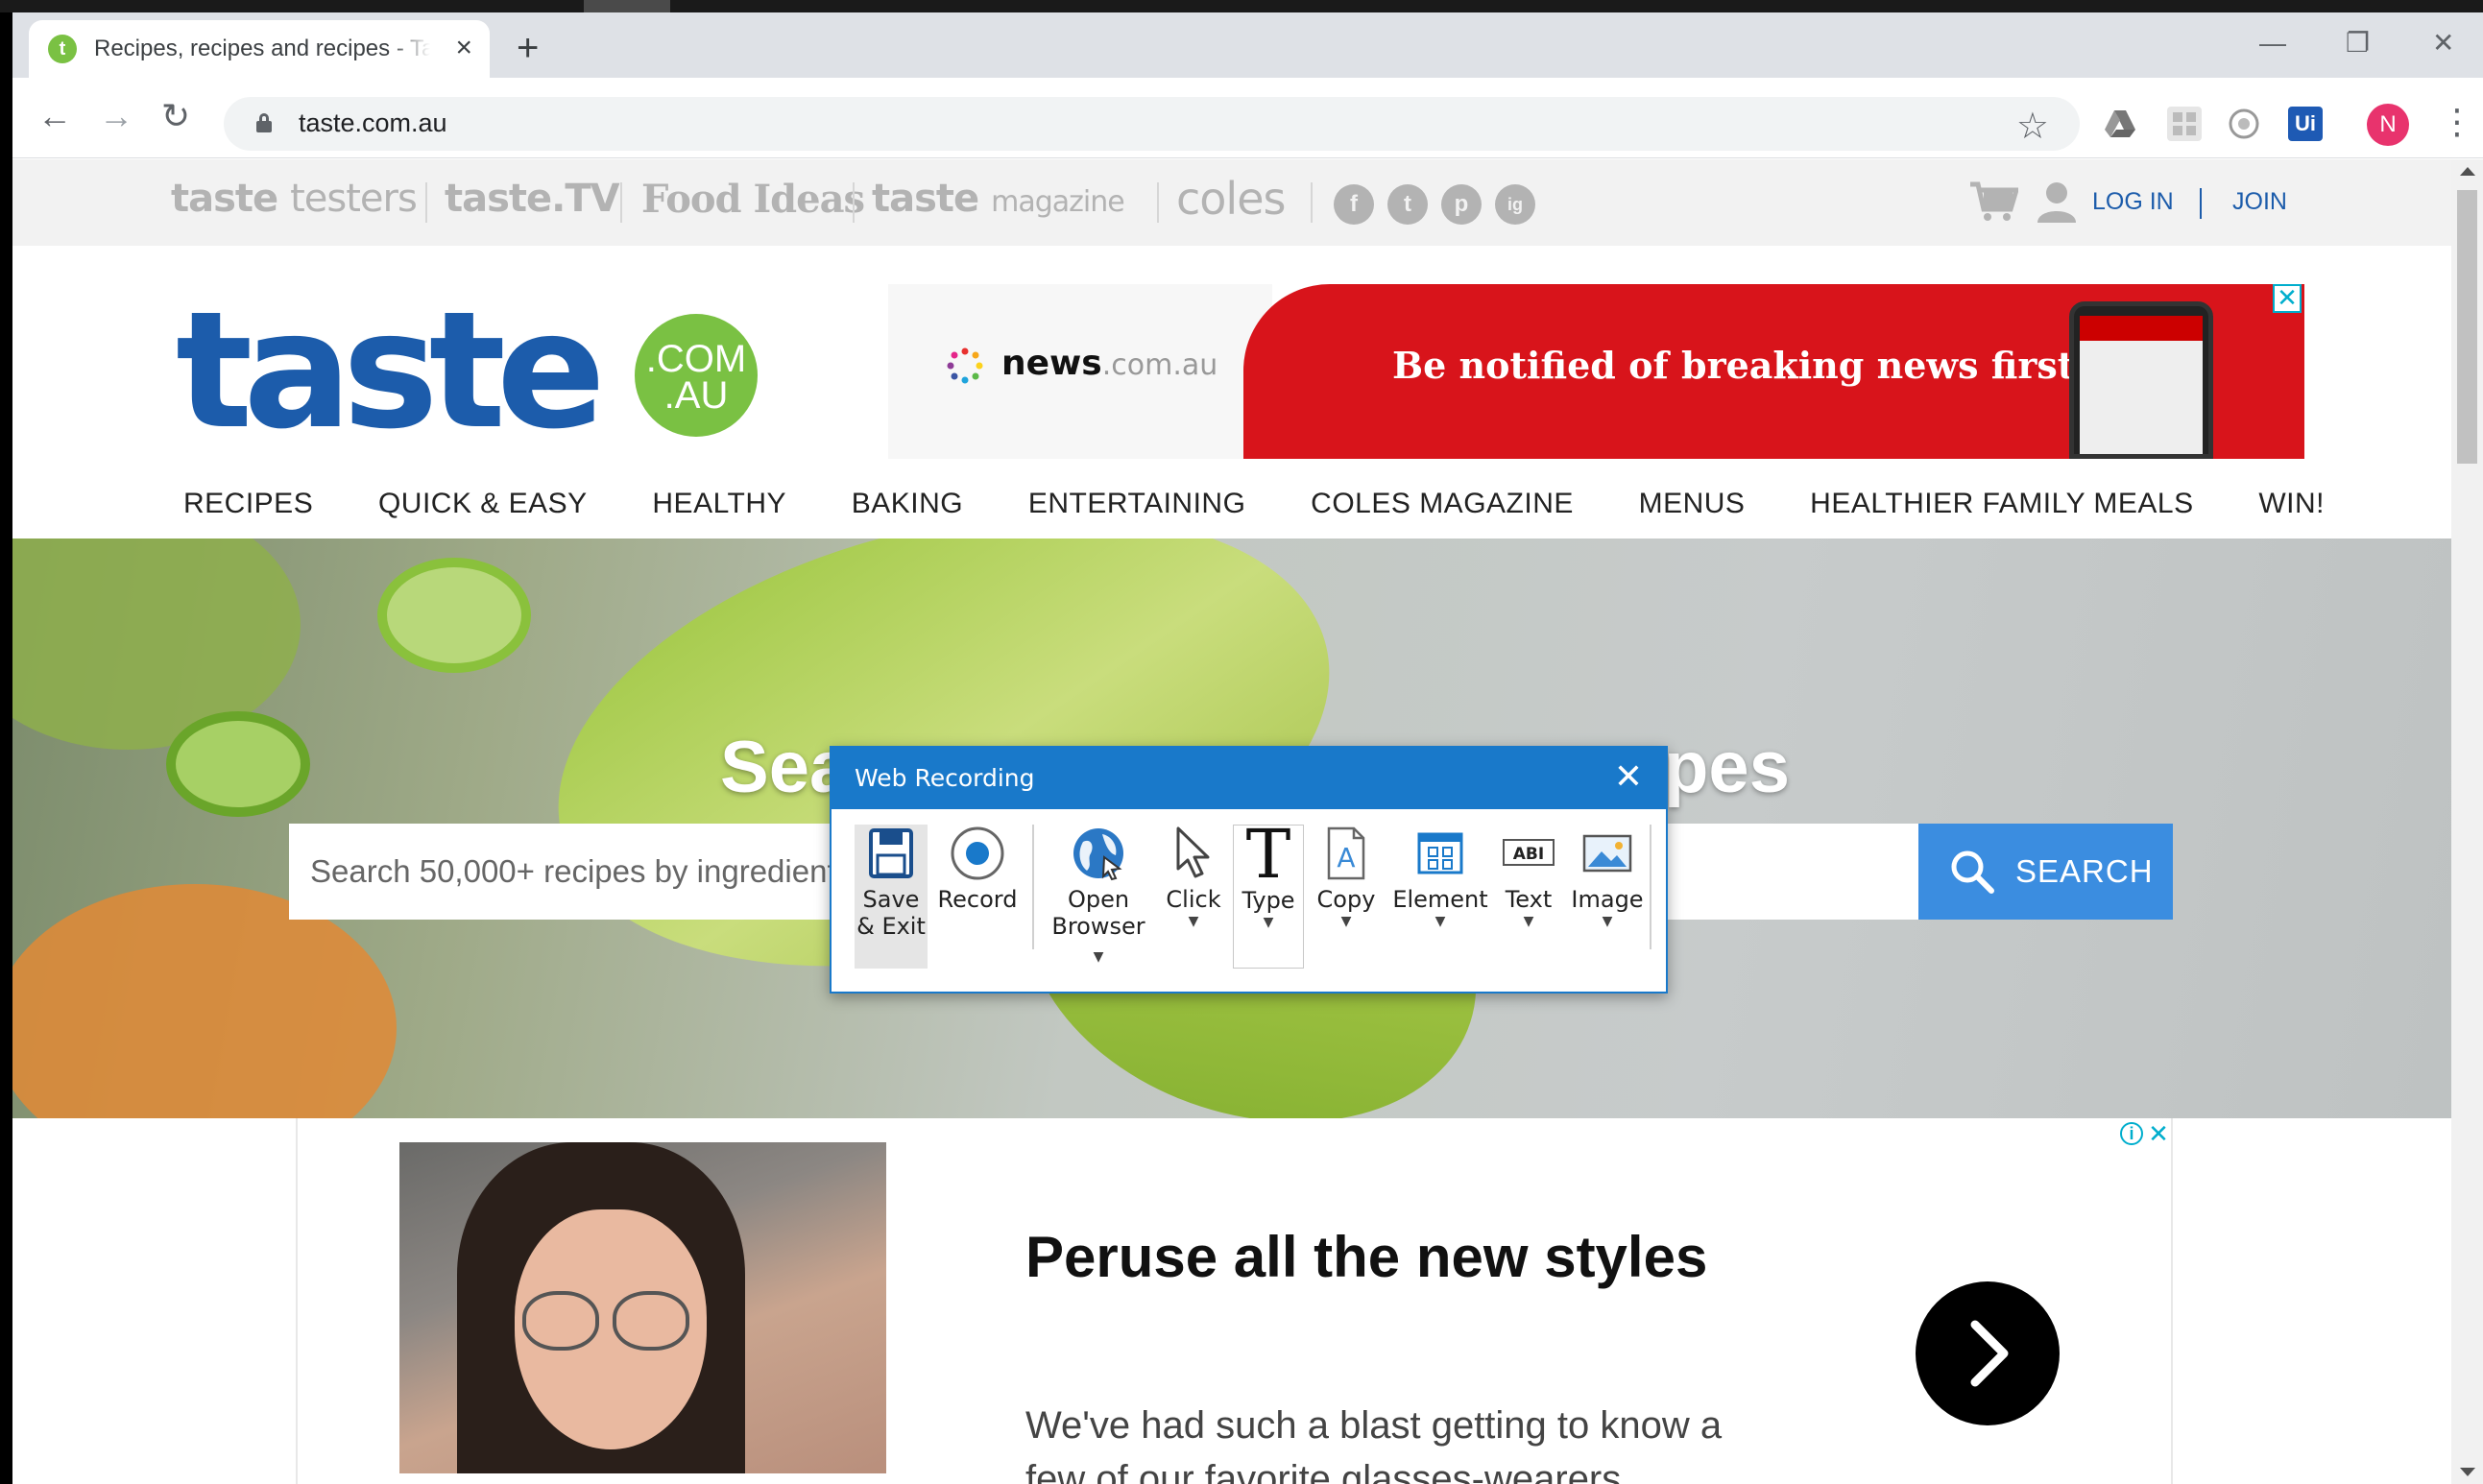 This screenshot has width=2483, height=1484. What do you see at coordinates (2467, 327) in the screenshot?
I see `scrollbar-thumb` at bounding box center [2467, 327].